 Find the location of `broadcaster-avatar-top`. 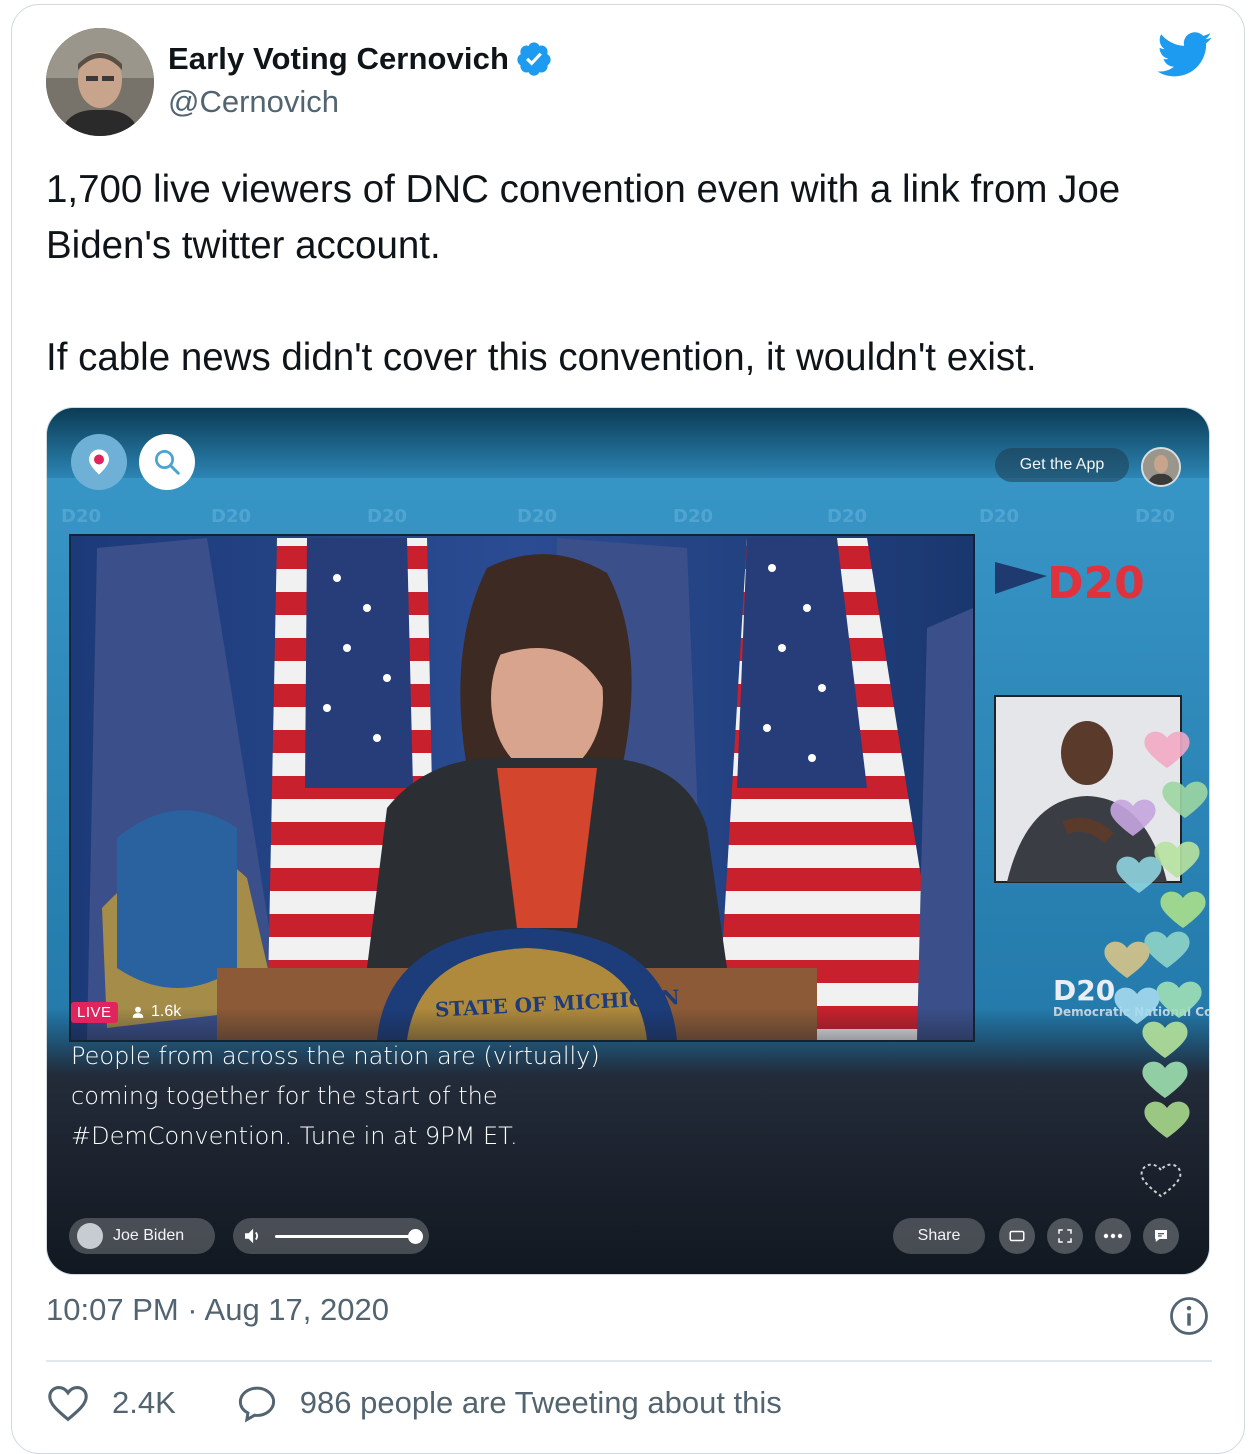

broadcaster-avatar-top is located at coordinates (1161, 467).